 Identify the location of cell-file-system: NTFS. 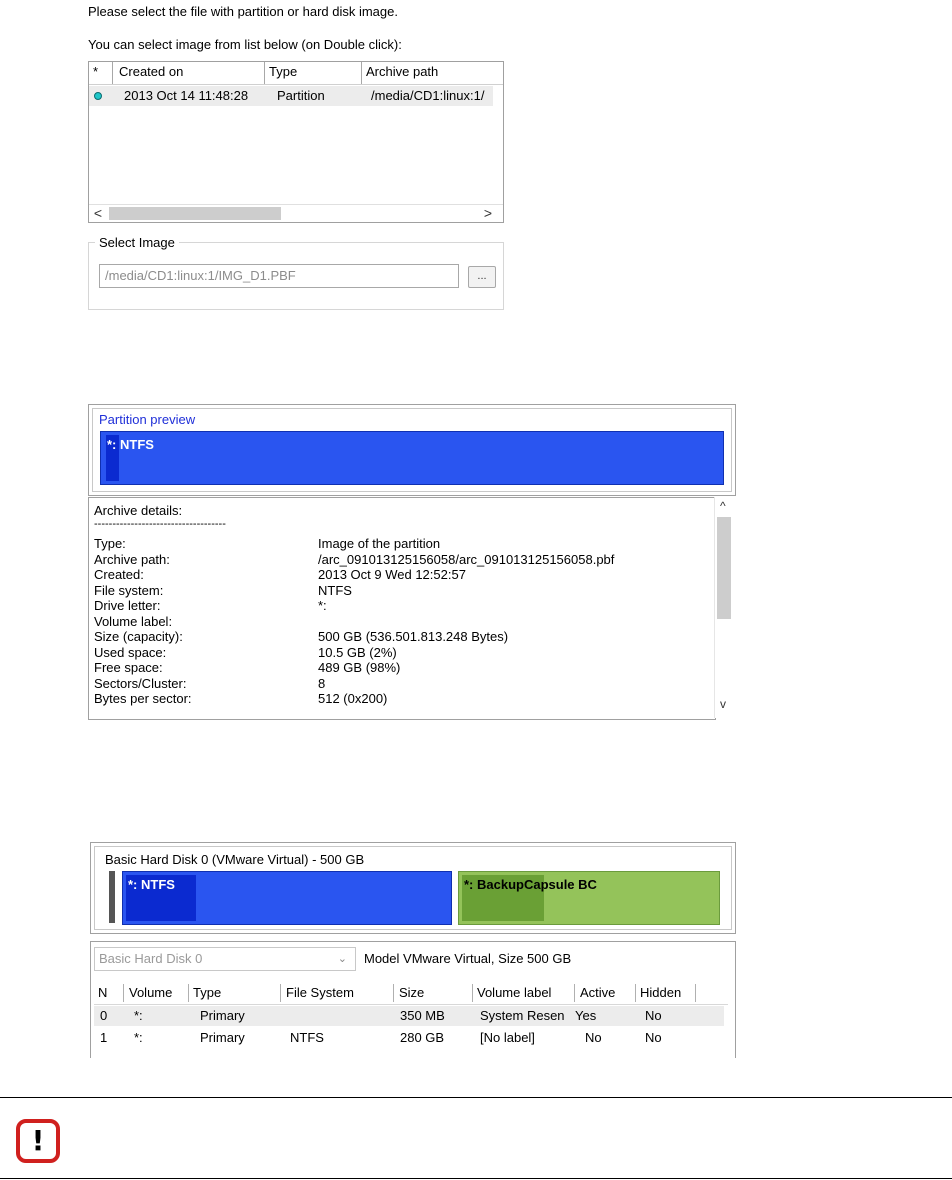
(307, 1037).